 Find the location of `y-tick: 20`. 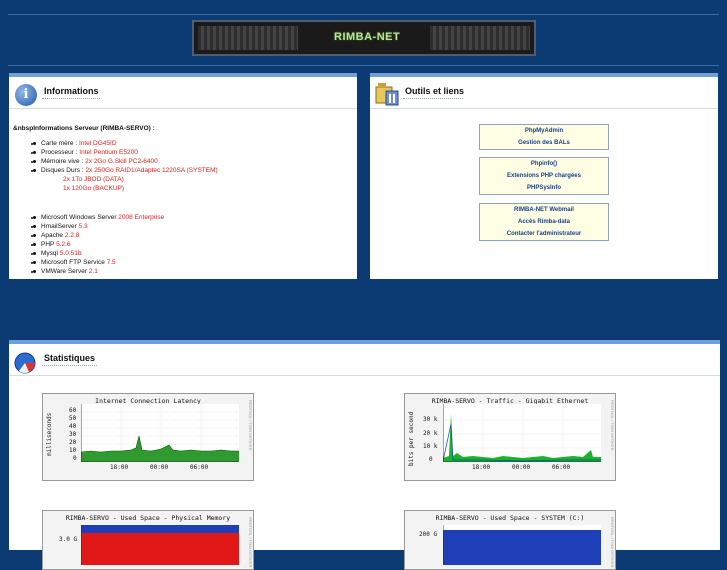

y-tick: 20 is located at coordinates (73, 442).